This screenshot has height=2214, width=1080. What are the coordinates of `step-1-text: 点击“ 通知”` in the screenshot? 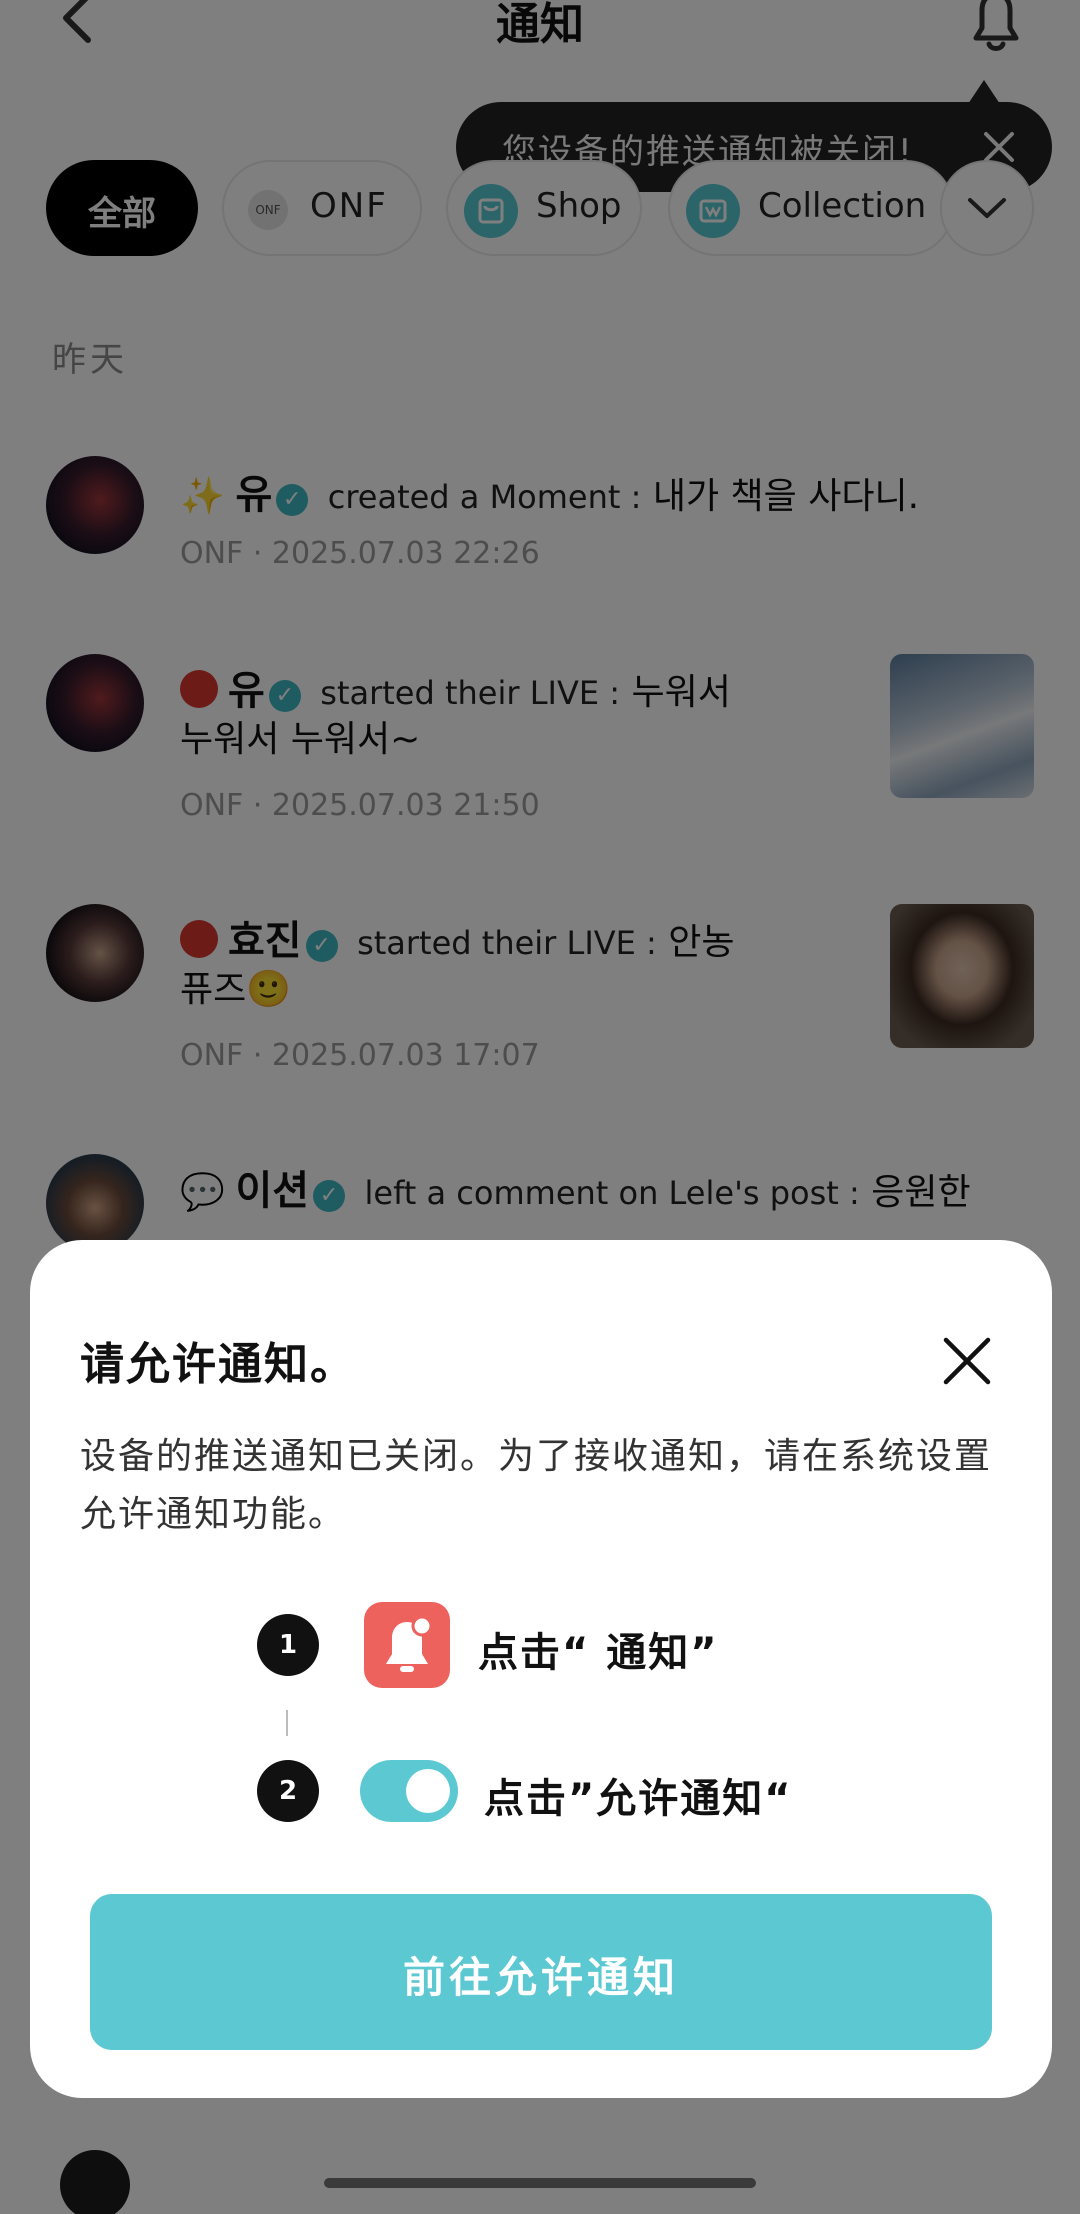 It's located at (598, 1653).